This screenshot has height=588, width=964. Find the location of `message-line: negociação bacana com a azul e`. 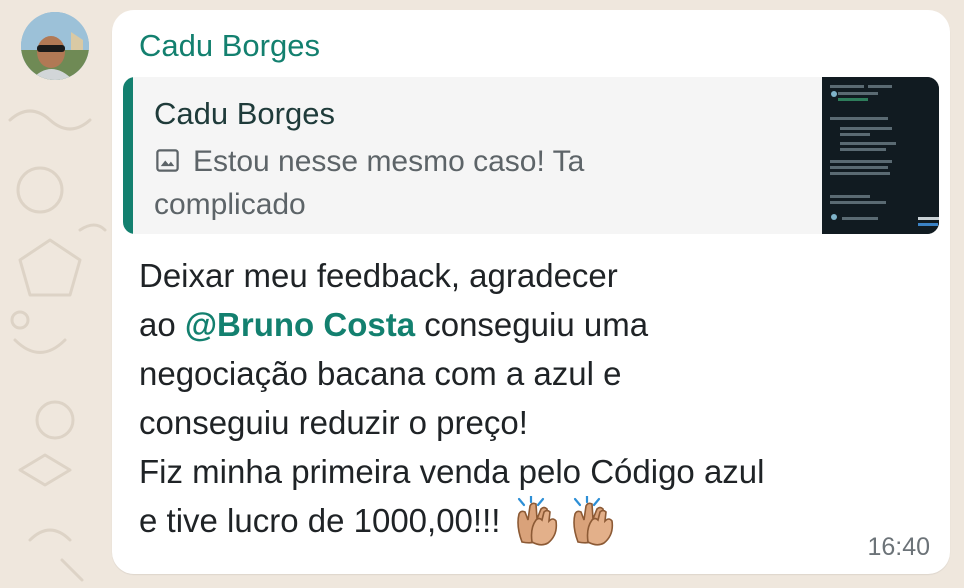

message-line: negociação bacana com a azul e is located at coordinates (380, 373).